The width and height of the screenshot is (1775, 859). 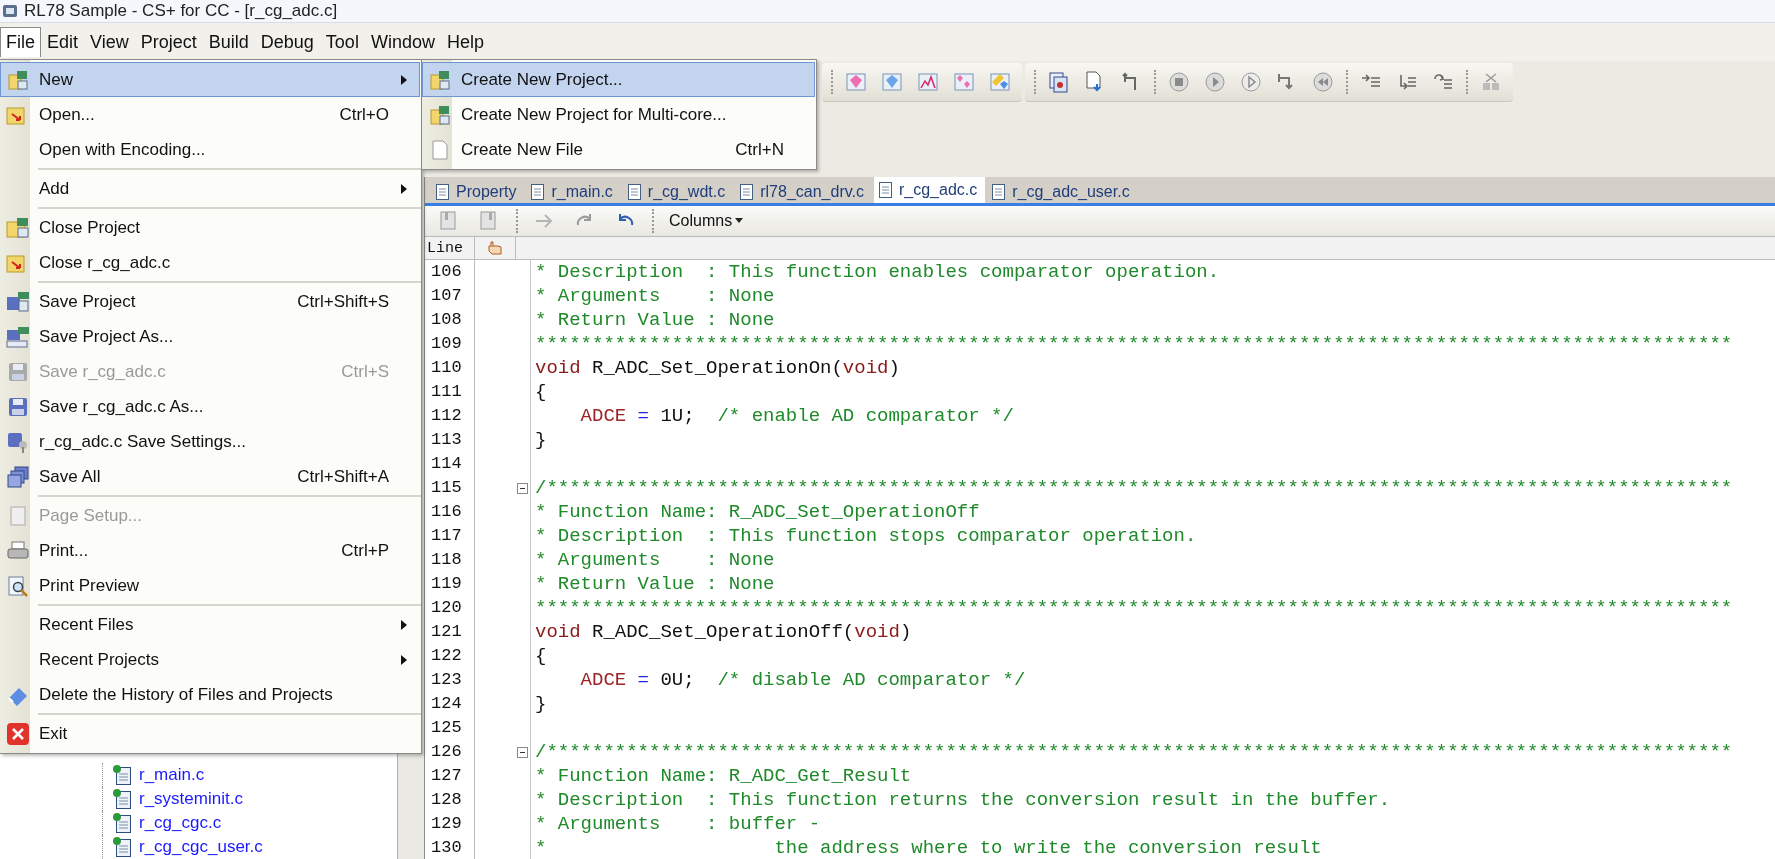 I want to click on menu-bar-item: Project, so click(x=168, y=42).